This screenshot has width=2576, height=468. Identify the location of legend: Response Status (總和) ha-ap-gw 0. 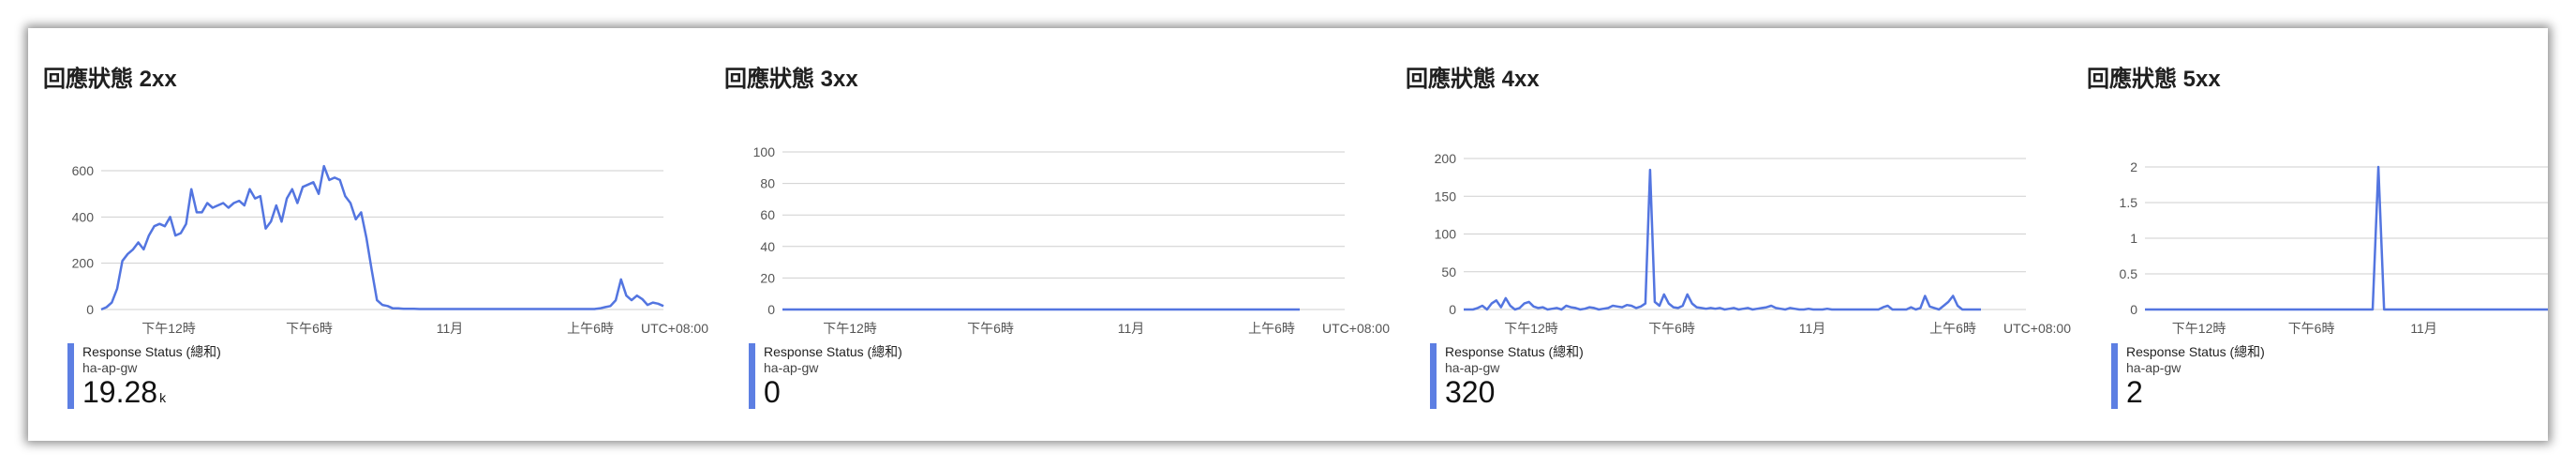
(825, 376).